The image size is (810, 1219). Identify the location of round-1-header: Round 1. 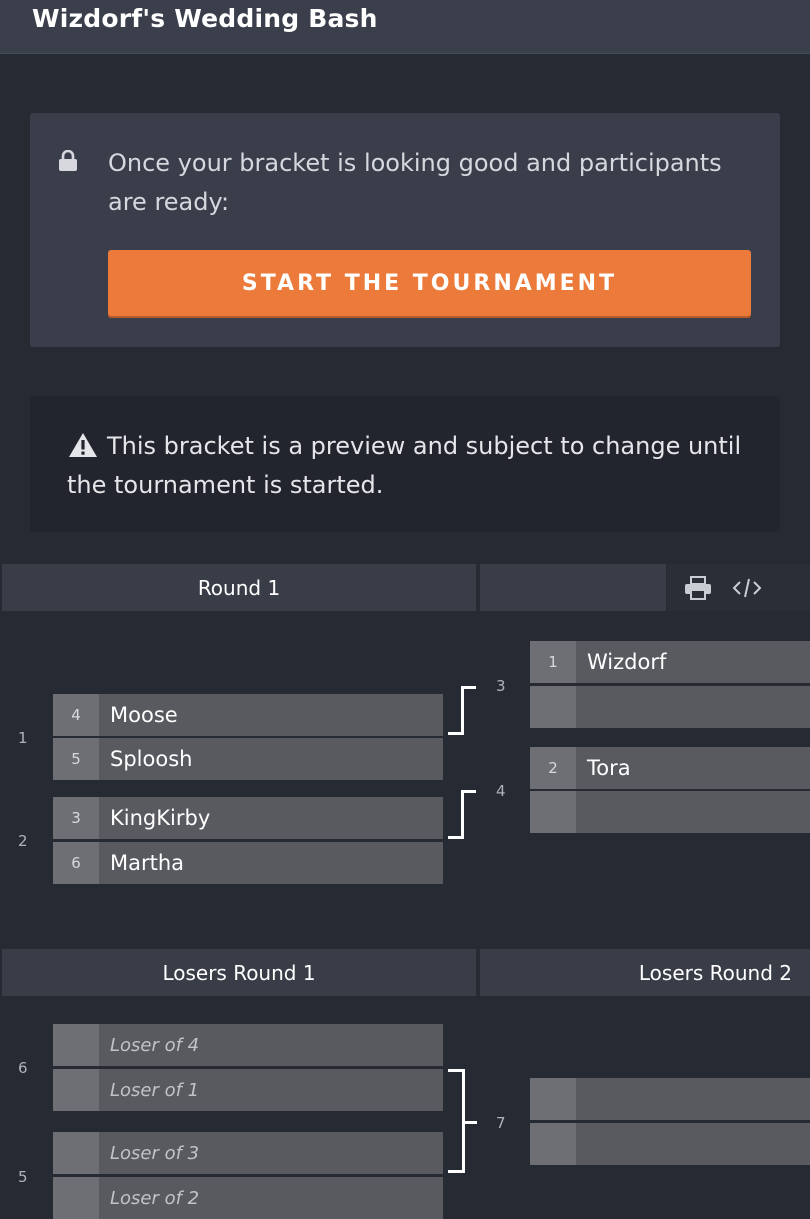
(239, 587).